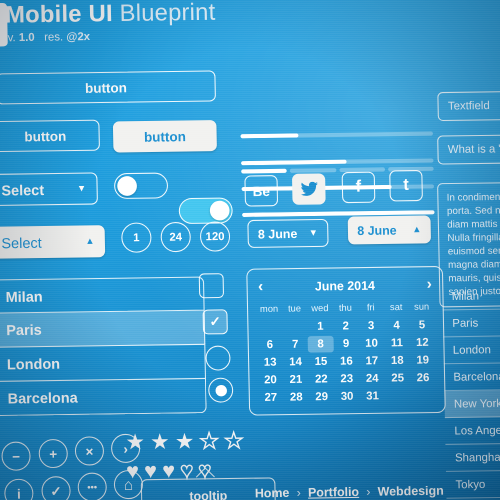 The image size is (500, 500). Describe the element at coordinates (233, 441) in the screenshot. I see `star-empty-icon: ★` at that location.